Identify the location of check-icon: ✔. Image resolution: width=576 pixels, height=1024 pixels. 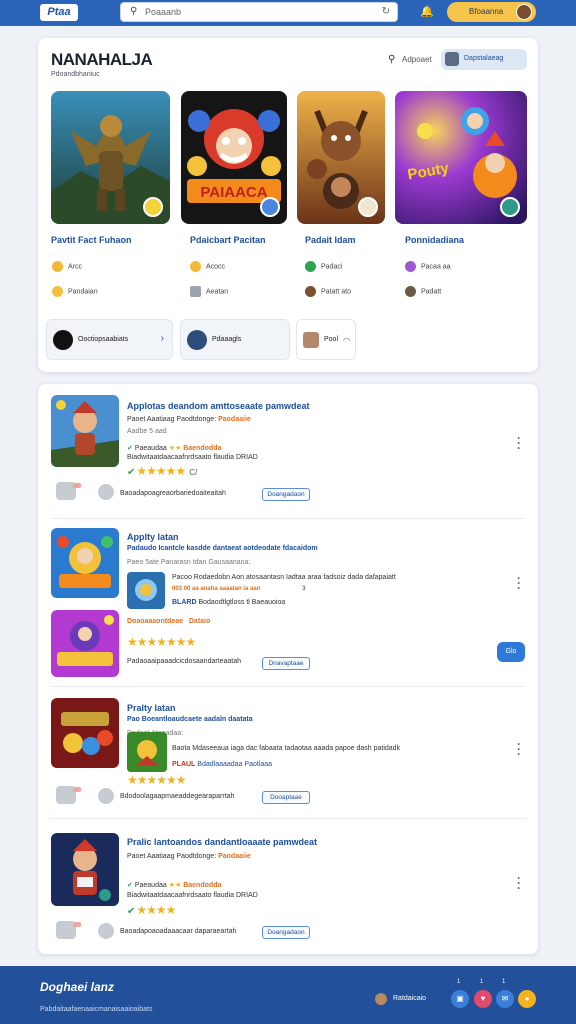
(130, 448).